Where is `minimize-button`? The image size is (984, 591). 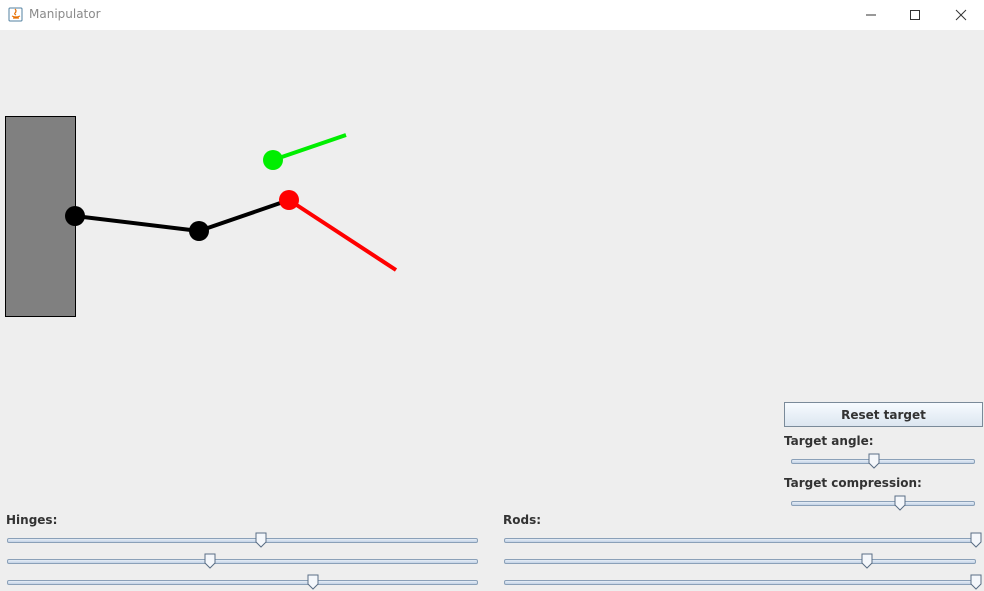 minimize-button is located at coordinates (871, 15).